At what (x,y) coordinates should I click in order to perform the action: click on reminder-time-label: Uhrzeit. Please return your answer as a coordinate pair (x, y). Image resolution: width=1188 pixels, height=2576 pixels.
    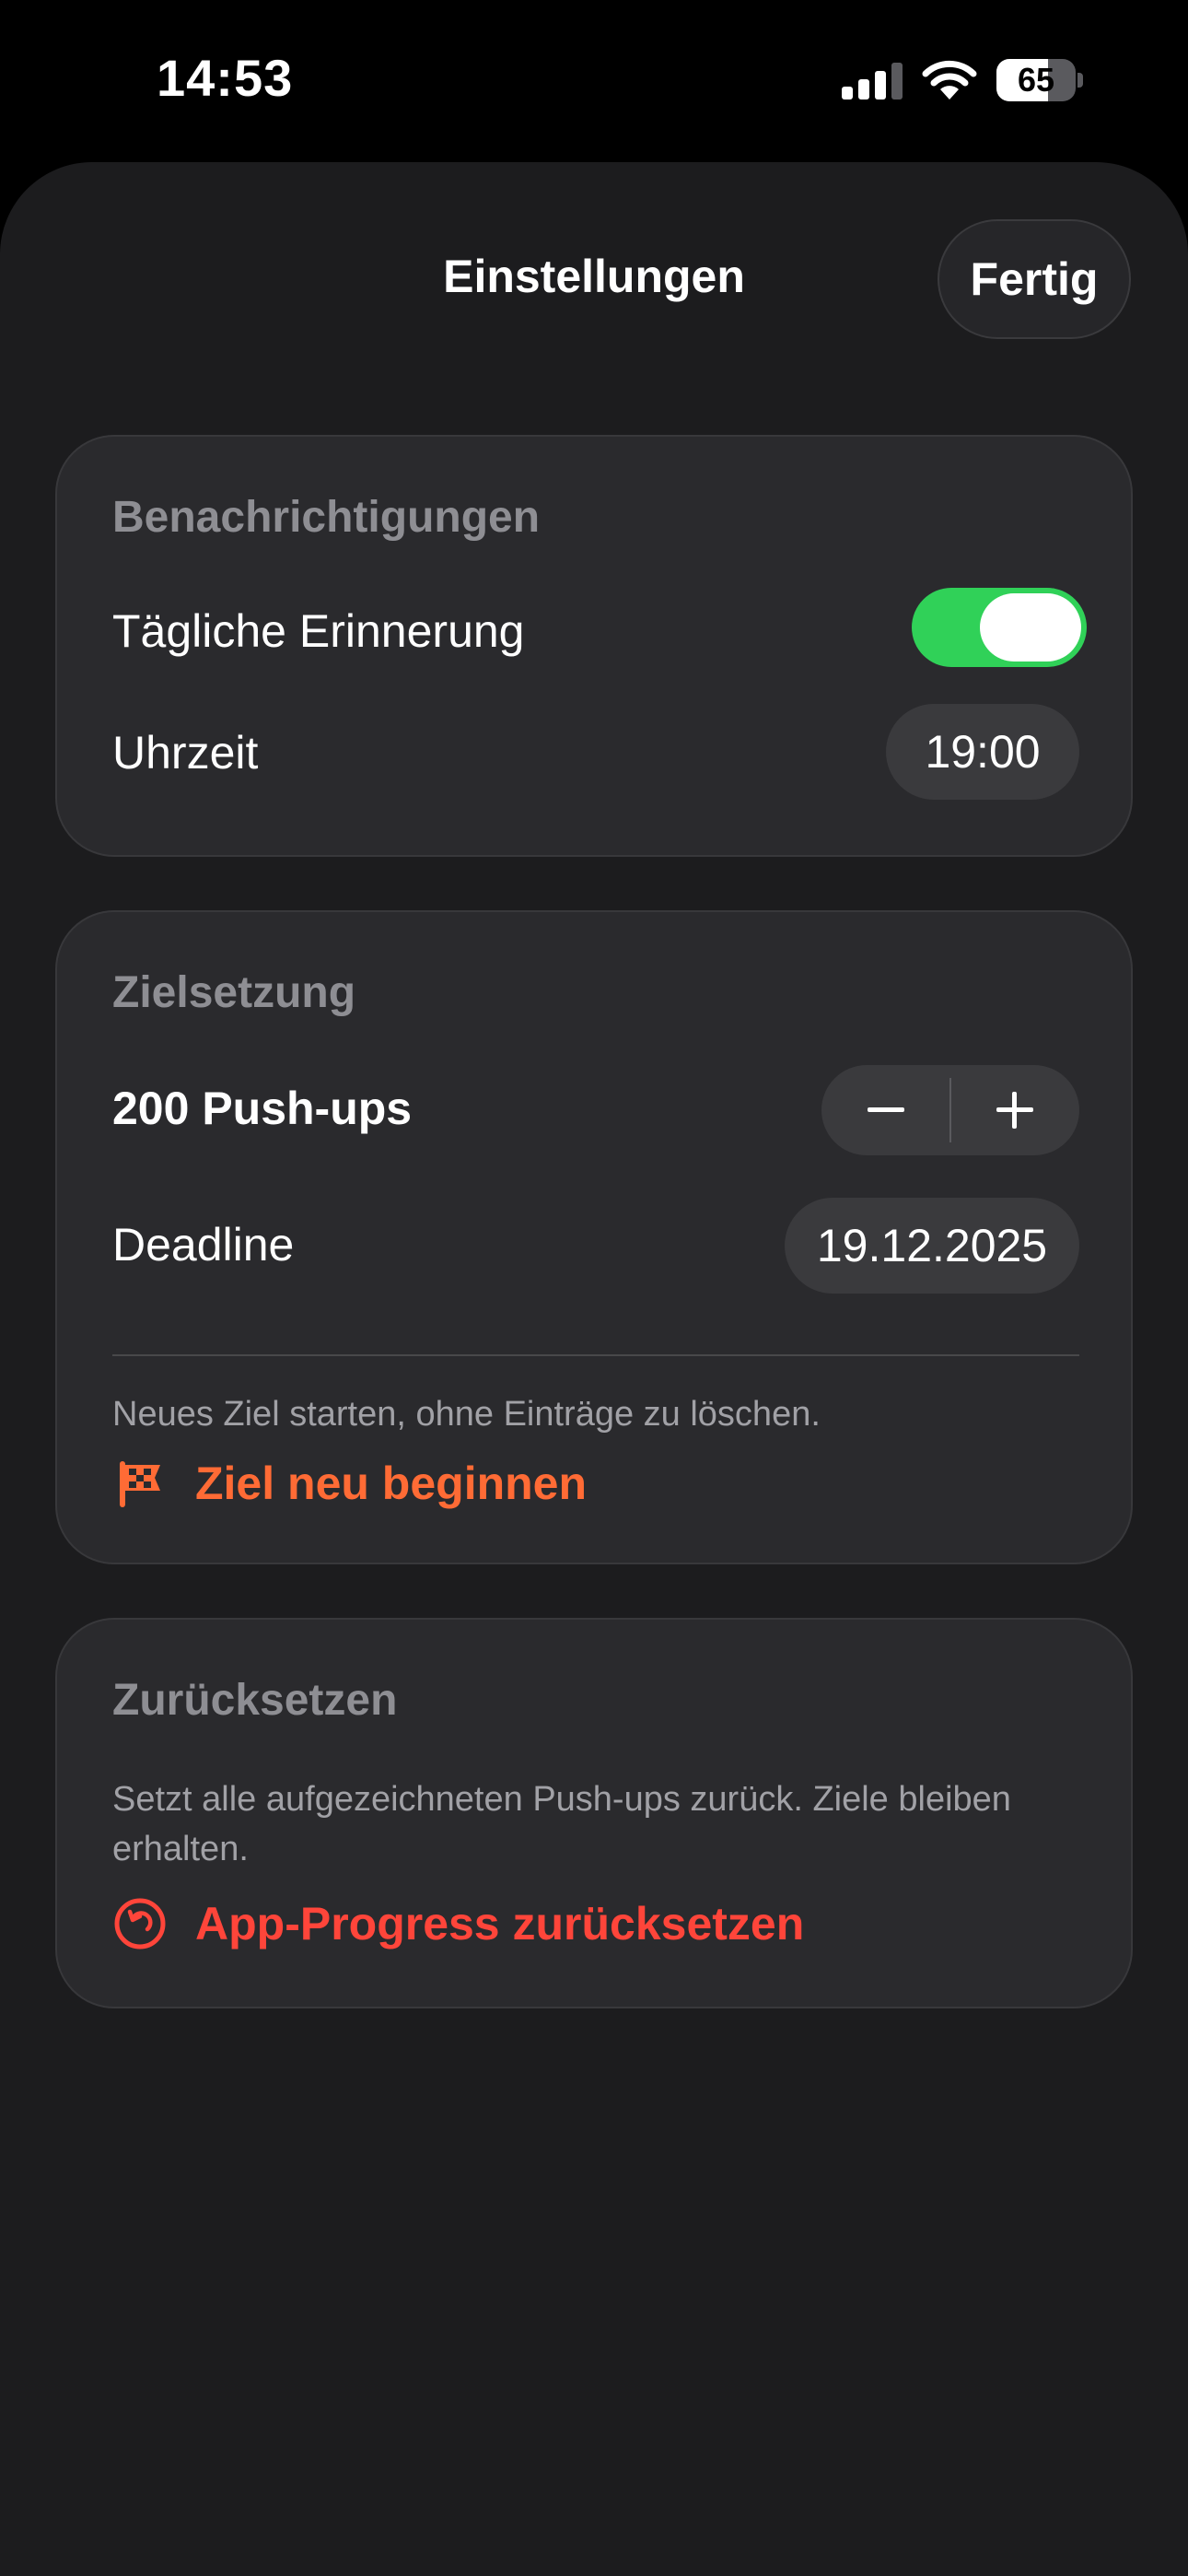
    Looking at the image, I should click on (185, 753).